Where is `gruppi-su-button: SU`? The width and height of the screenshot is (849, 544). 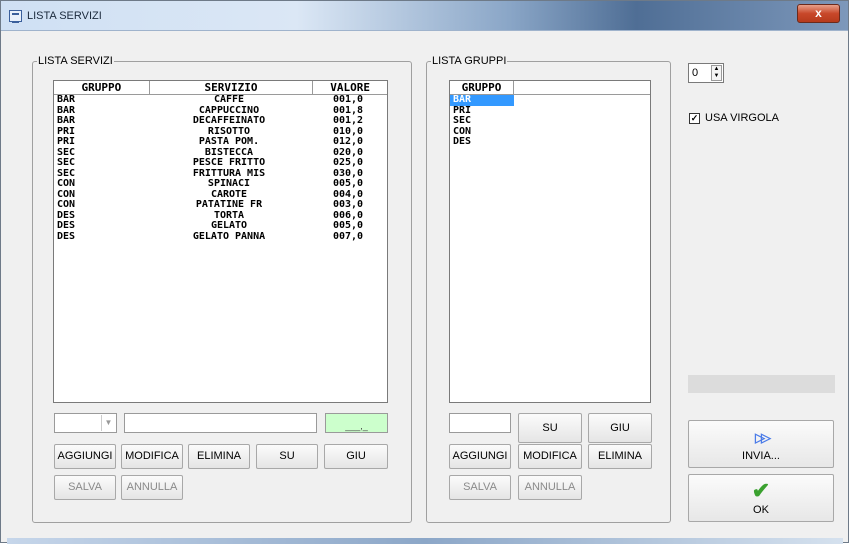
gruppi-su-button: SU is located at coordinates (550, 428).